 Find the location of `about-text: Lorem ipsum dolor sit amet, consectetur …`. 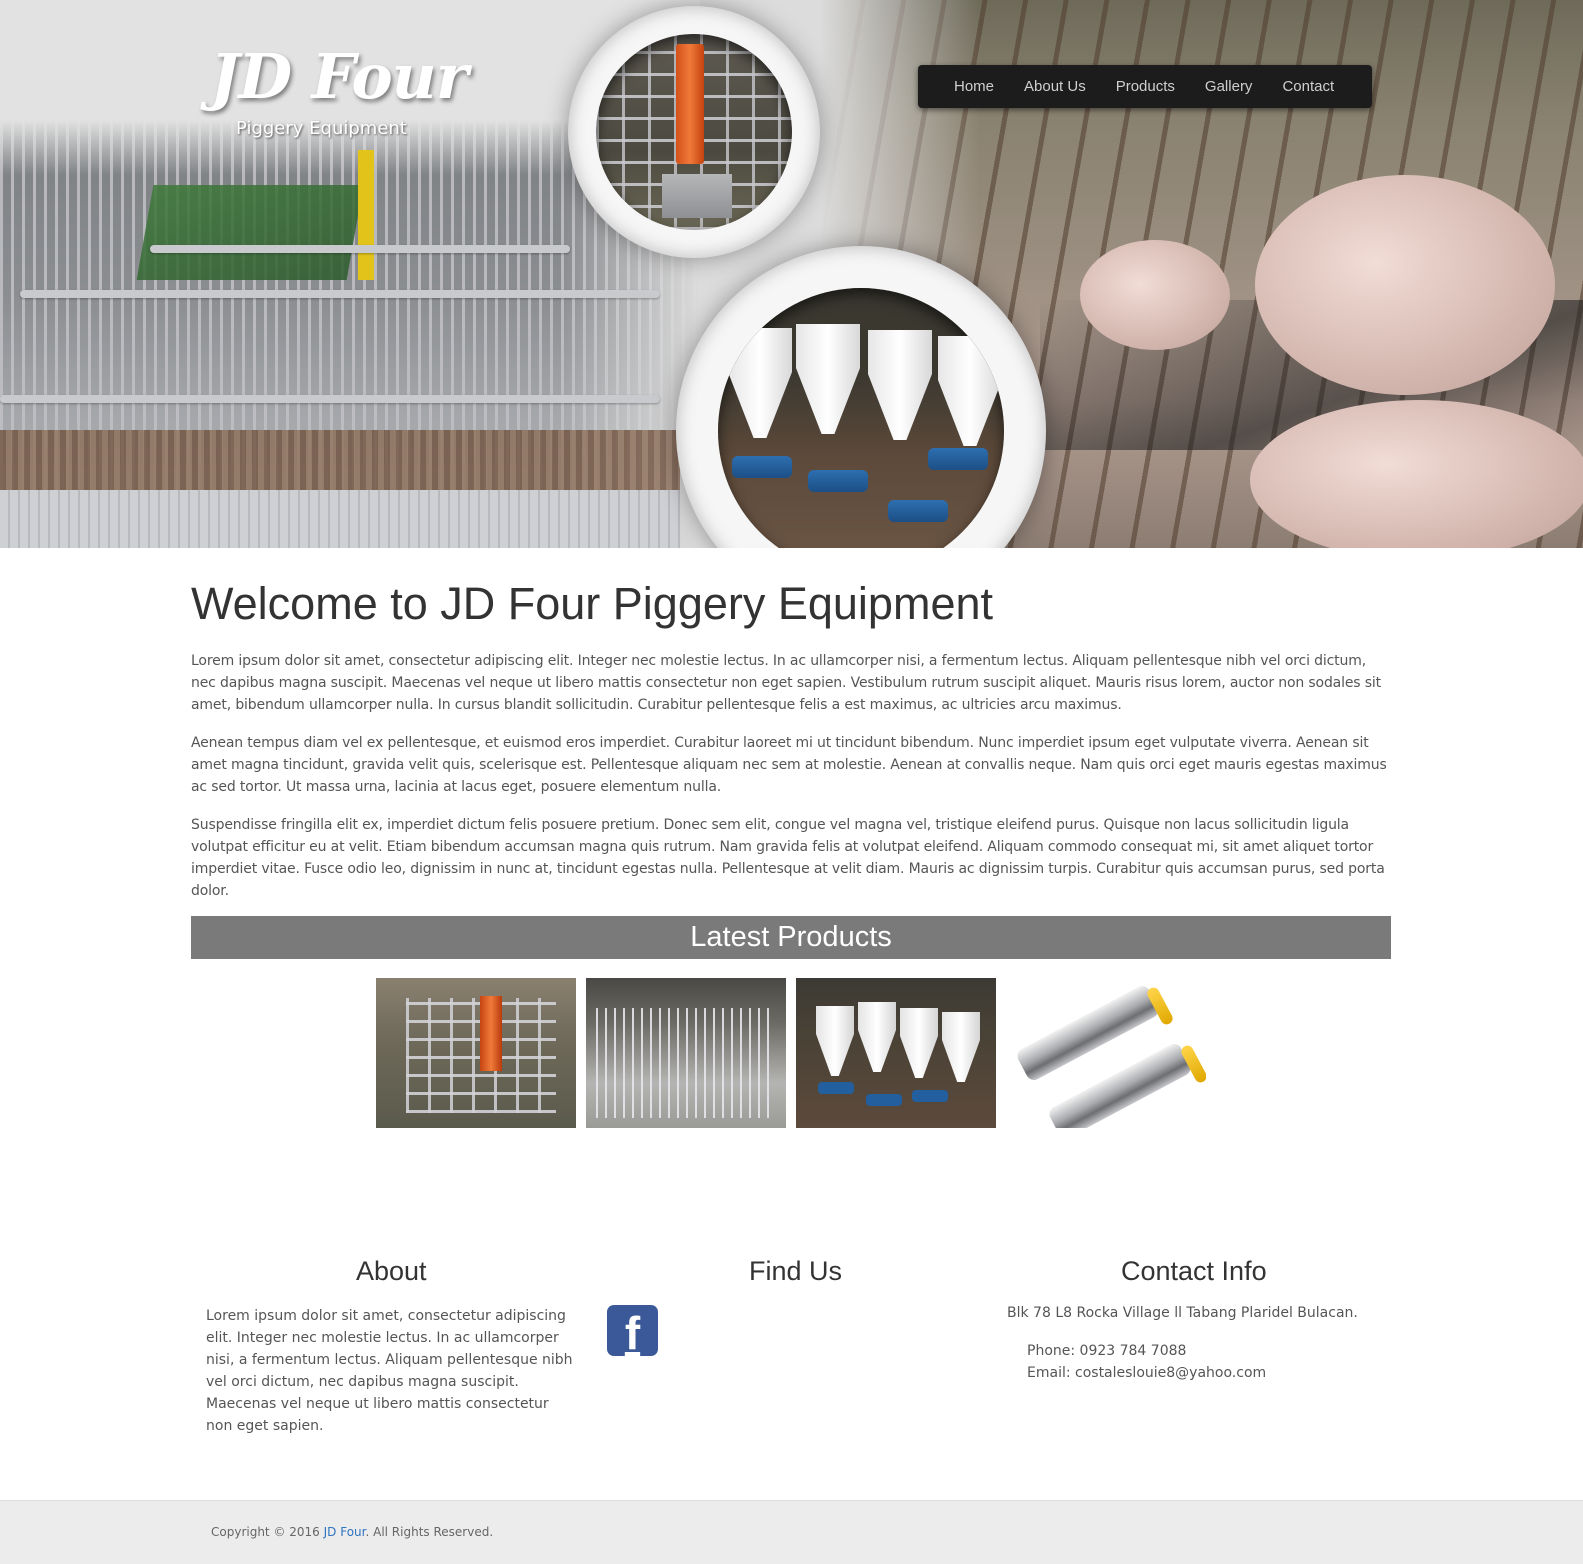

about-text: Lorem ipsum dolor sit amet, consectetur … is located at coordinates (389, 1371).